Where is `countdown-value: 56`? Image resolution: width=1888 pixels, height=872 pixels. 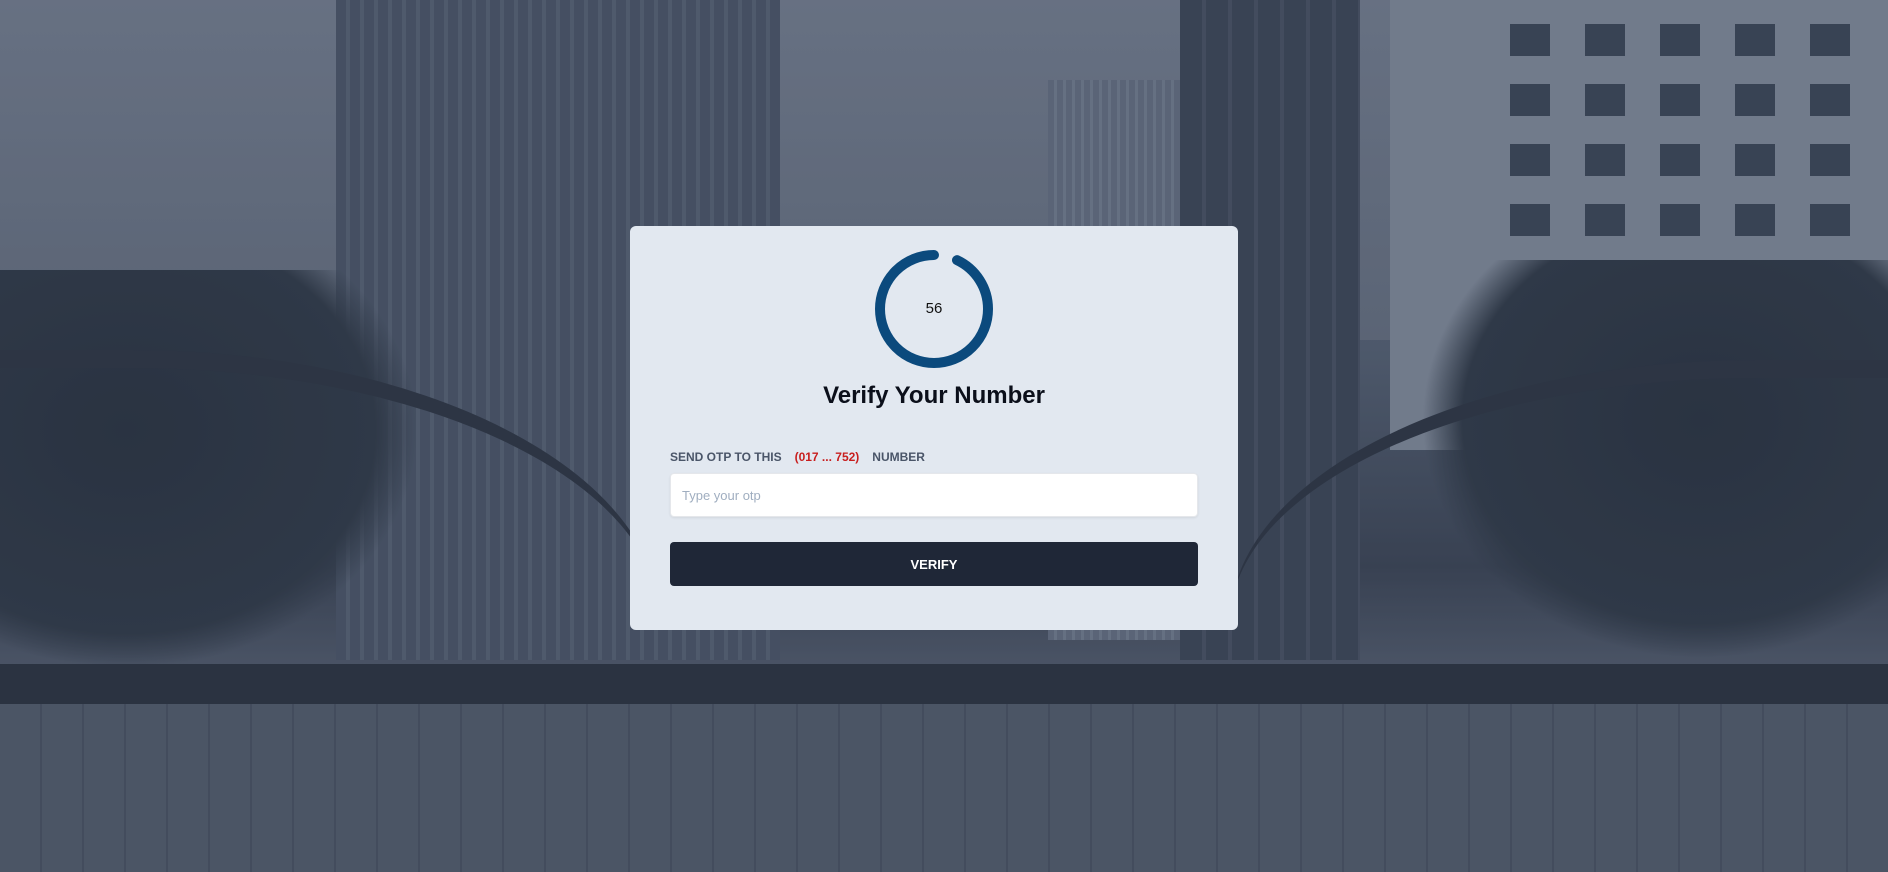 countdown-value: 56 is located at coordinates (934, 308).